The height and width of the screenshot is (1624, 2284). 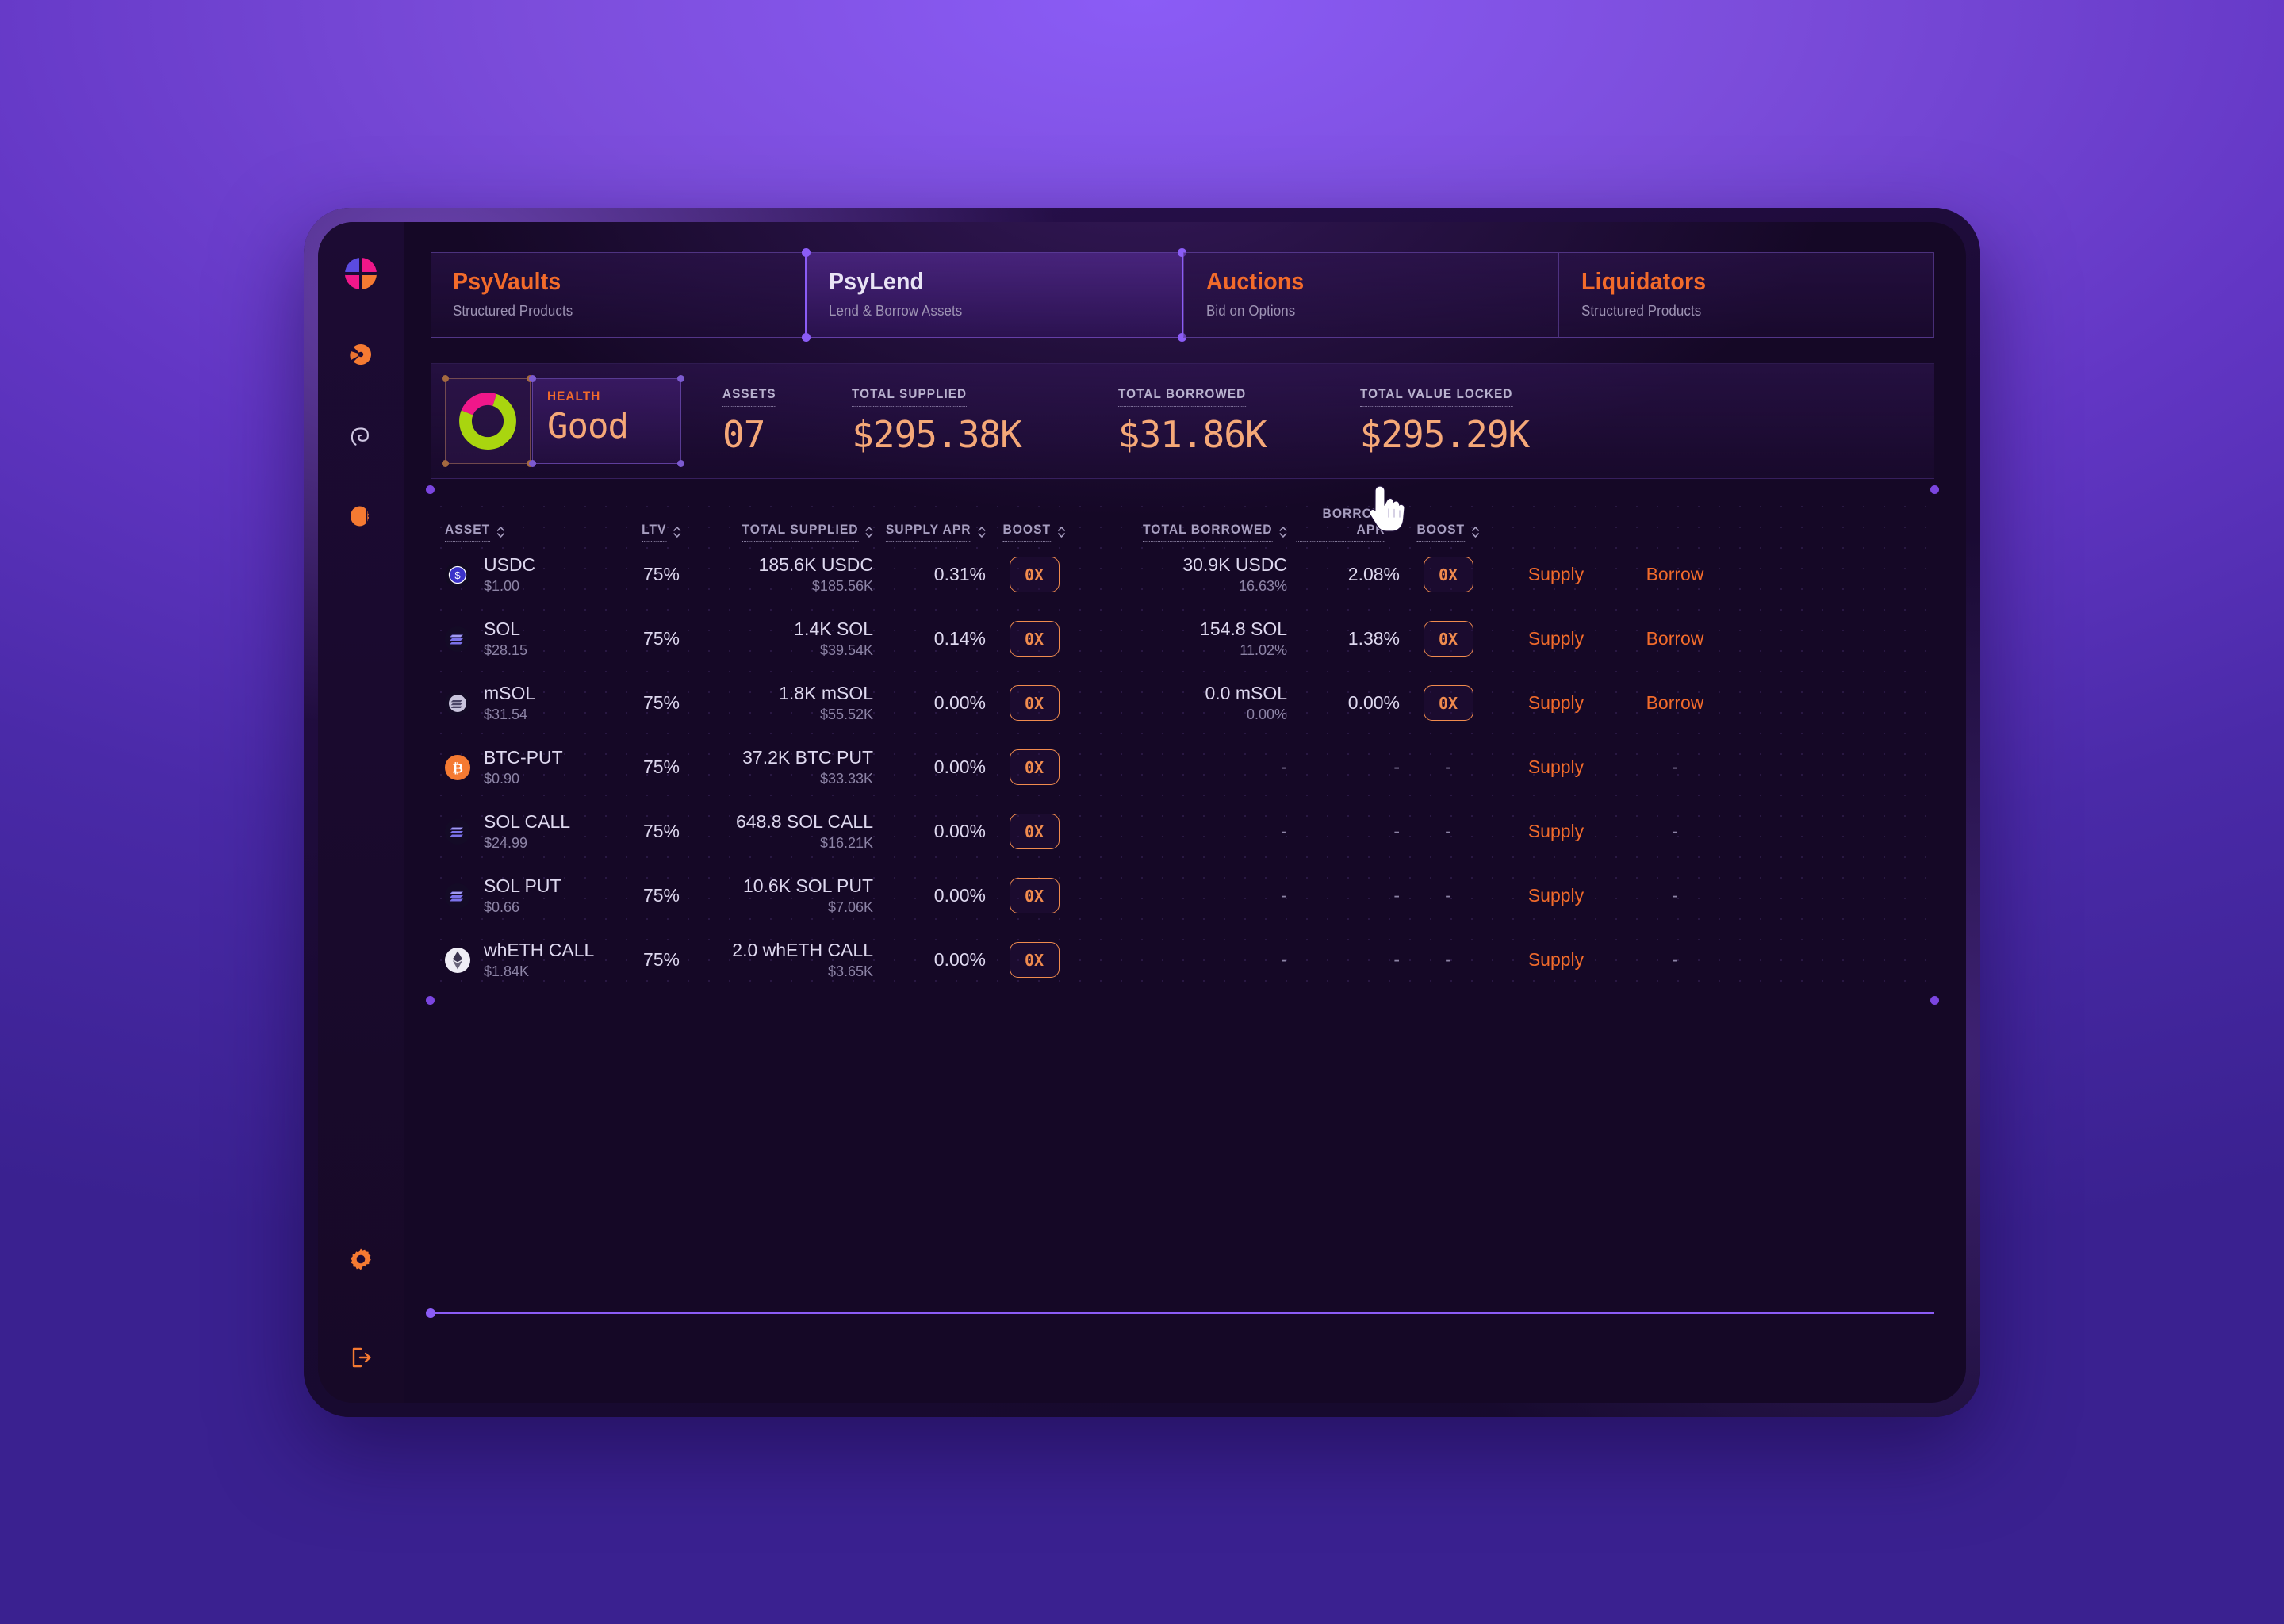 What do you see at coordinates (523, 757) in the screenshot?
I see `asset-name: BTC-PUT` at bounding box center [523, 757].